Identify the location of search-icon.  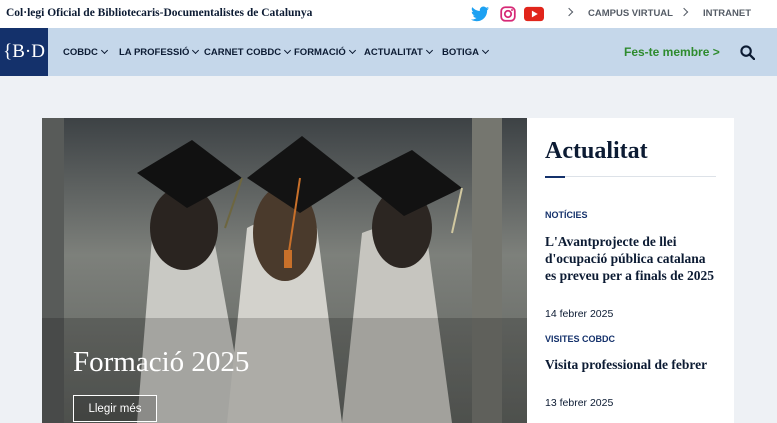
(747, 52).